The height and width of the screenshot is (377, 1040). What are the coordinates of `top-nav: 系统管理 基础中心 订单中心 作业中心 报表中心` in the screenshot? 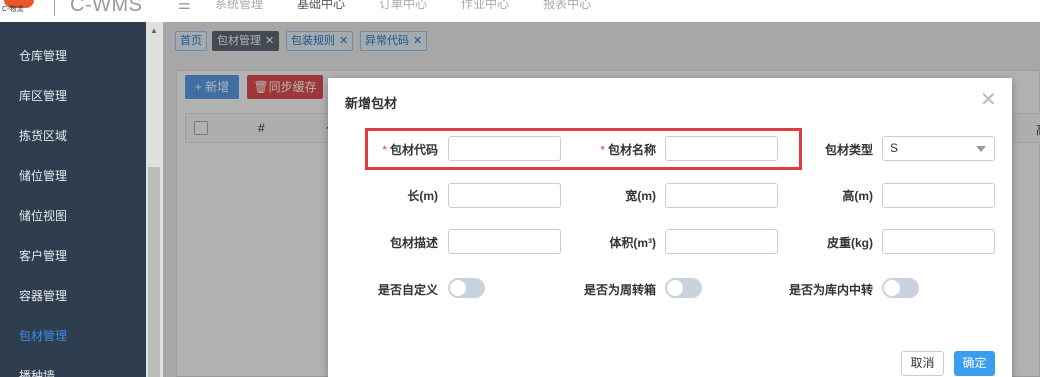 It's located at (403, 6).